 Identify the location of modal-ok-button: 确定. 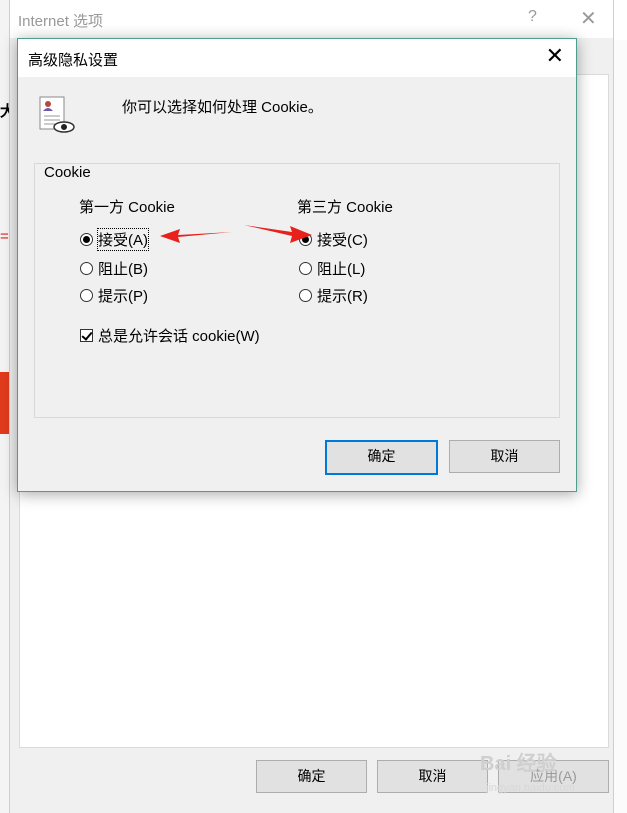
(381, 457).